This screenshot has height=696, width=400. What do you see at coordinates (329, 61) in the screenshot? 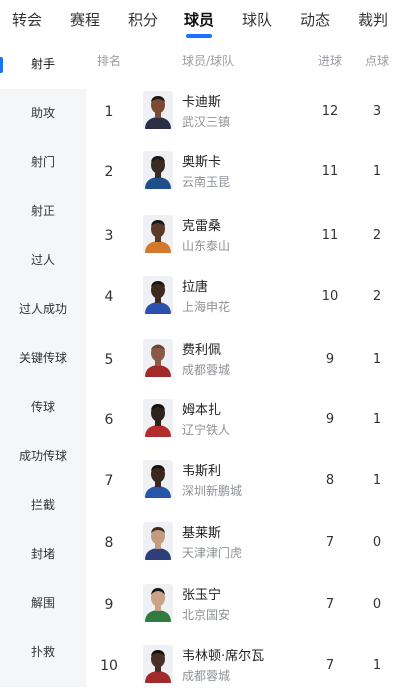
I see `header-goals: 进球` at bounding box center [329, 61].